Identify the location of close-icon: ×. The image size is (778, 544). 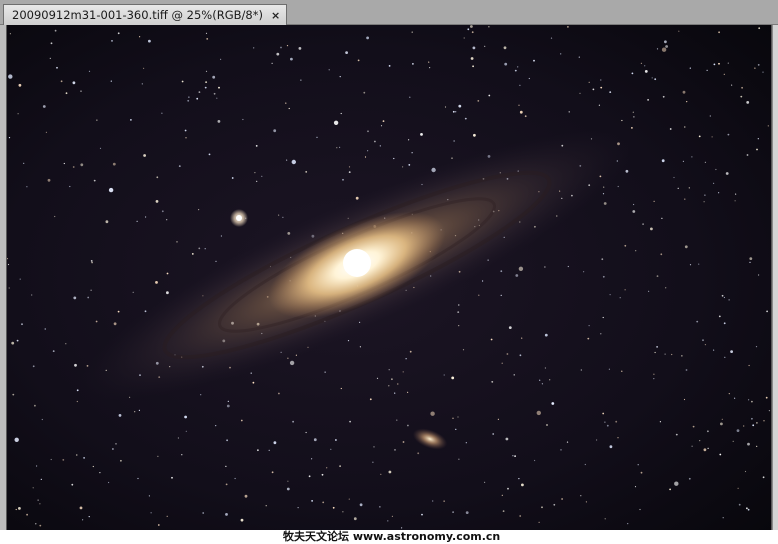
(275, 15).